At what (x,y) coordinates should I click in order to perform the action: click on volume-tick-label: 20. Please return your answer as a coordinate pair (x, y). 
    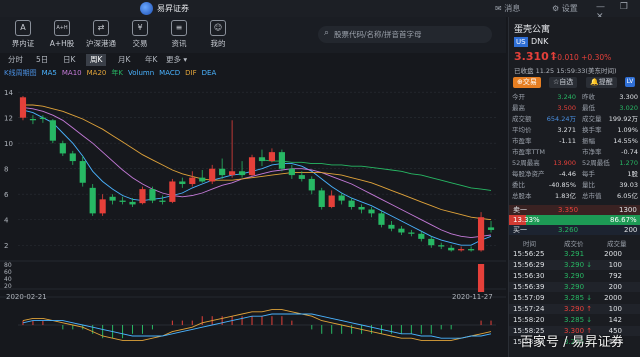
    Looking at the image, I should click on (8, 286).